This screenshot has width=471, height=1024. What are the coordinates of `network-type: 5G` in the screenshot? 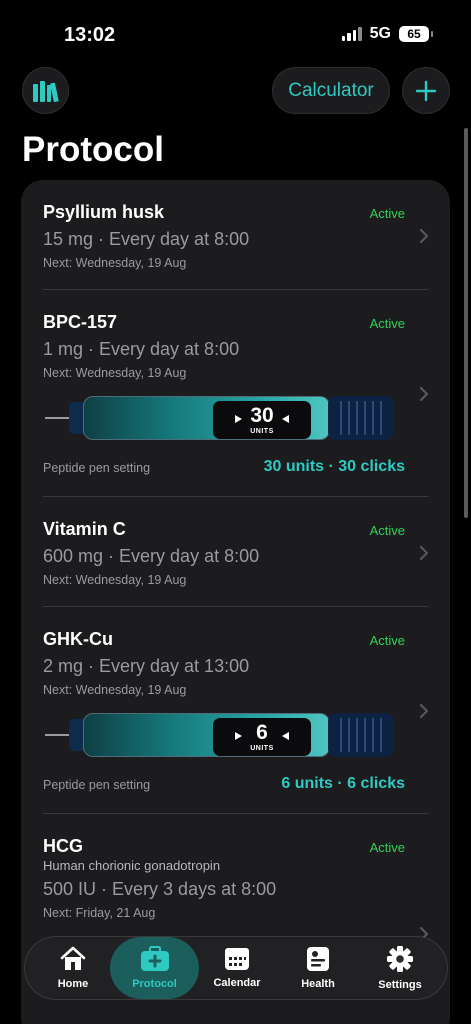 It's located at (380, 33).